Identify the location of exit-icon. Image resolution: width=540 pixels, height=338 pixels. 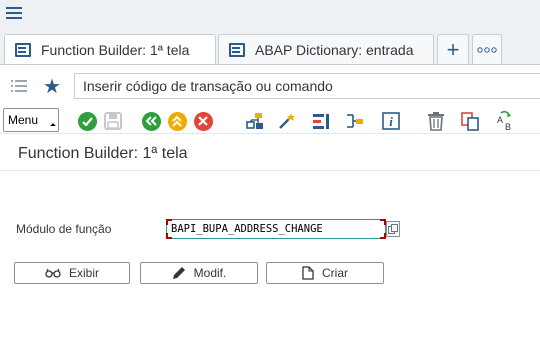
(177, 121).